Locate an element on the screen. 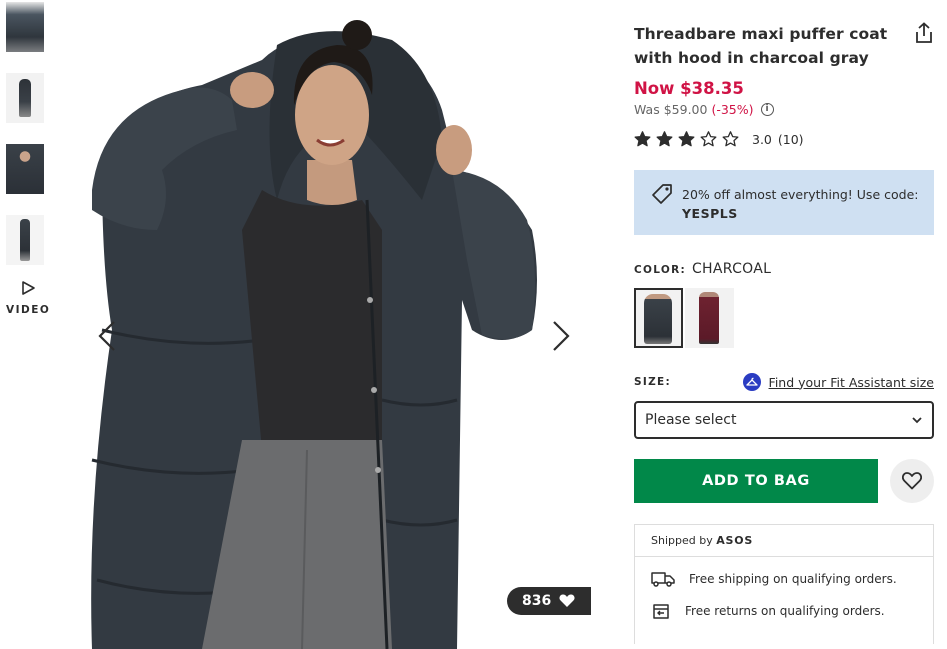 This screenshot has height=649, width=947. size-row: SIZE: Find your Fit Assistant size is located at coordinates (784, 382).